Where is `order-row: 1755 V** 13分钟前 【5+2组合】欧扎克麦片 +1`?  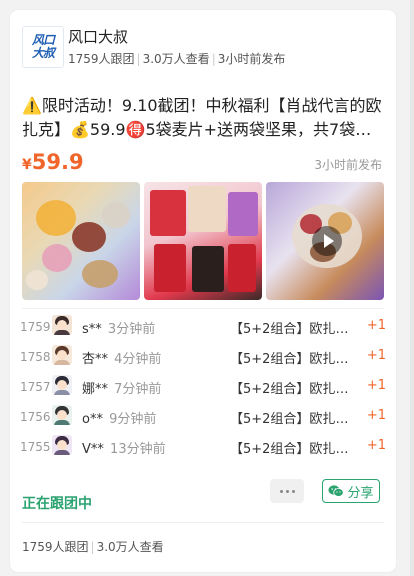
order-row: 1755 V** 13分钟前 【5+2组合】欧扎克麦片 +1 is located at coordinates (203, 447).